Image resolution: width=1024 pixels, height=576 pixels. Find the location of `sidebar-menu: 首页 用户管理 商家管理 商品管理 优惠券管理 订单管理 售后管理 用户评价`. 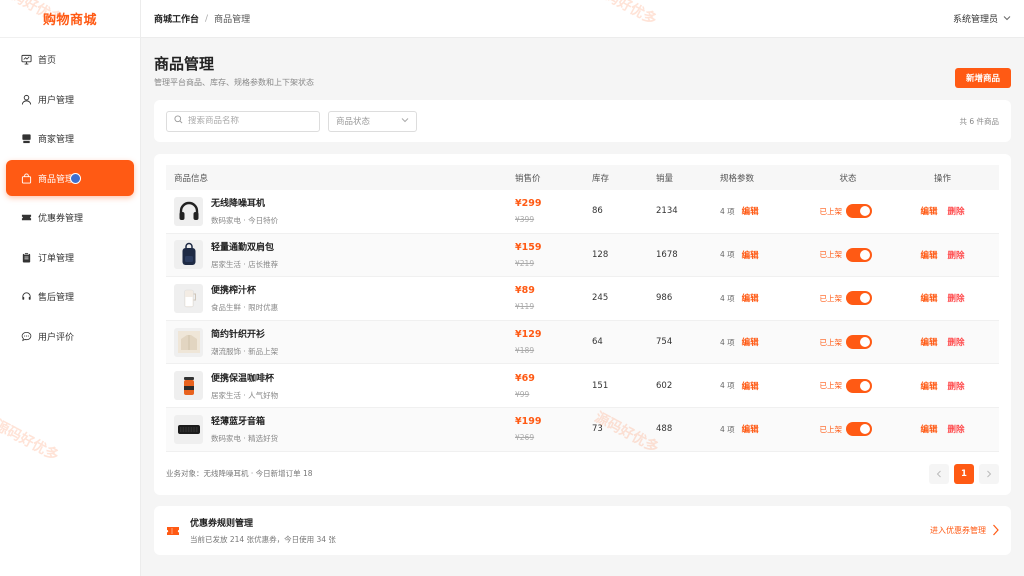

sidebar-menu: 首页 用户管理 商家管理 商品管理 优惠券管理 订单管理 售后管理 用户评价 is located at coordinates (70, 198).